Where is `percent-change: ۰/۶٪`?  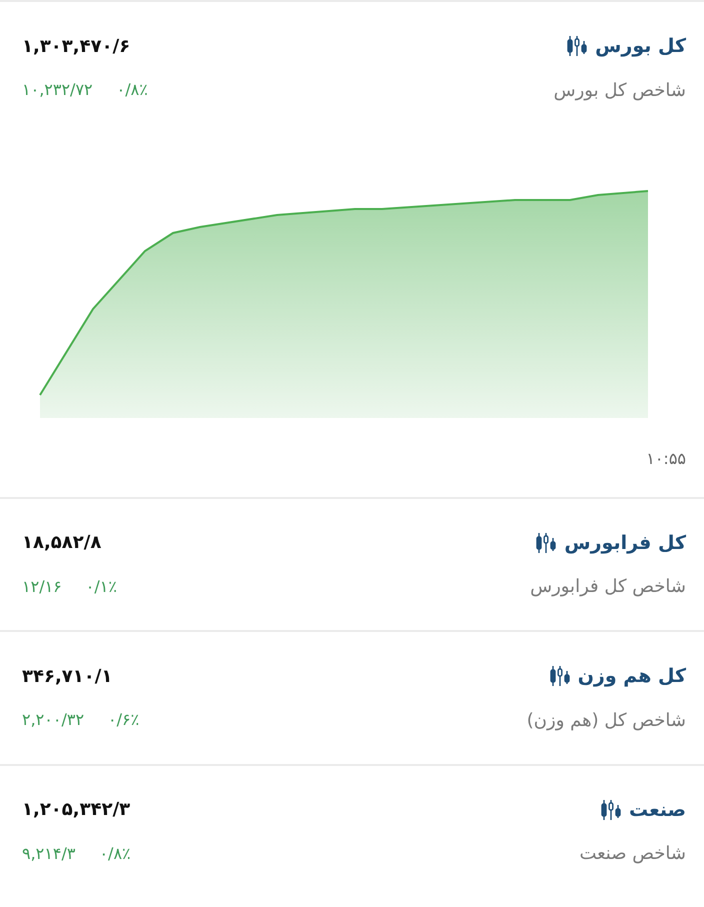 percent-change: ۰/۶٪ is located at coordinates (124, 720).